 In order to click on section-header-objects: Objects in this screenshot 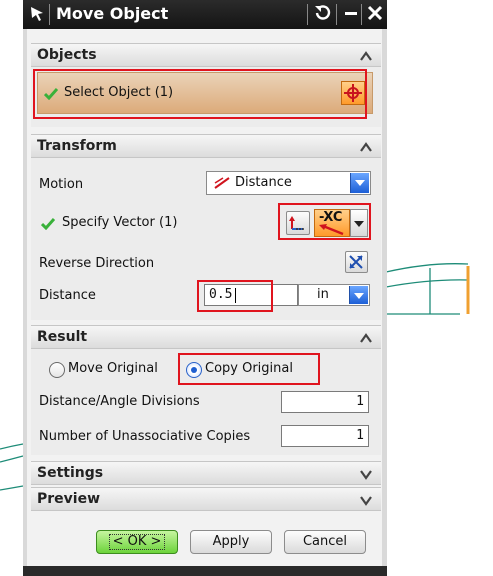, I will do `click(206, 55)`.